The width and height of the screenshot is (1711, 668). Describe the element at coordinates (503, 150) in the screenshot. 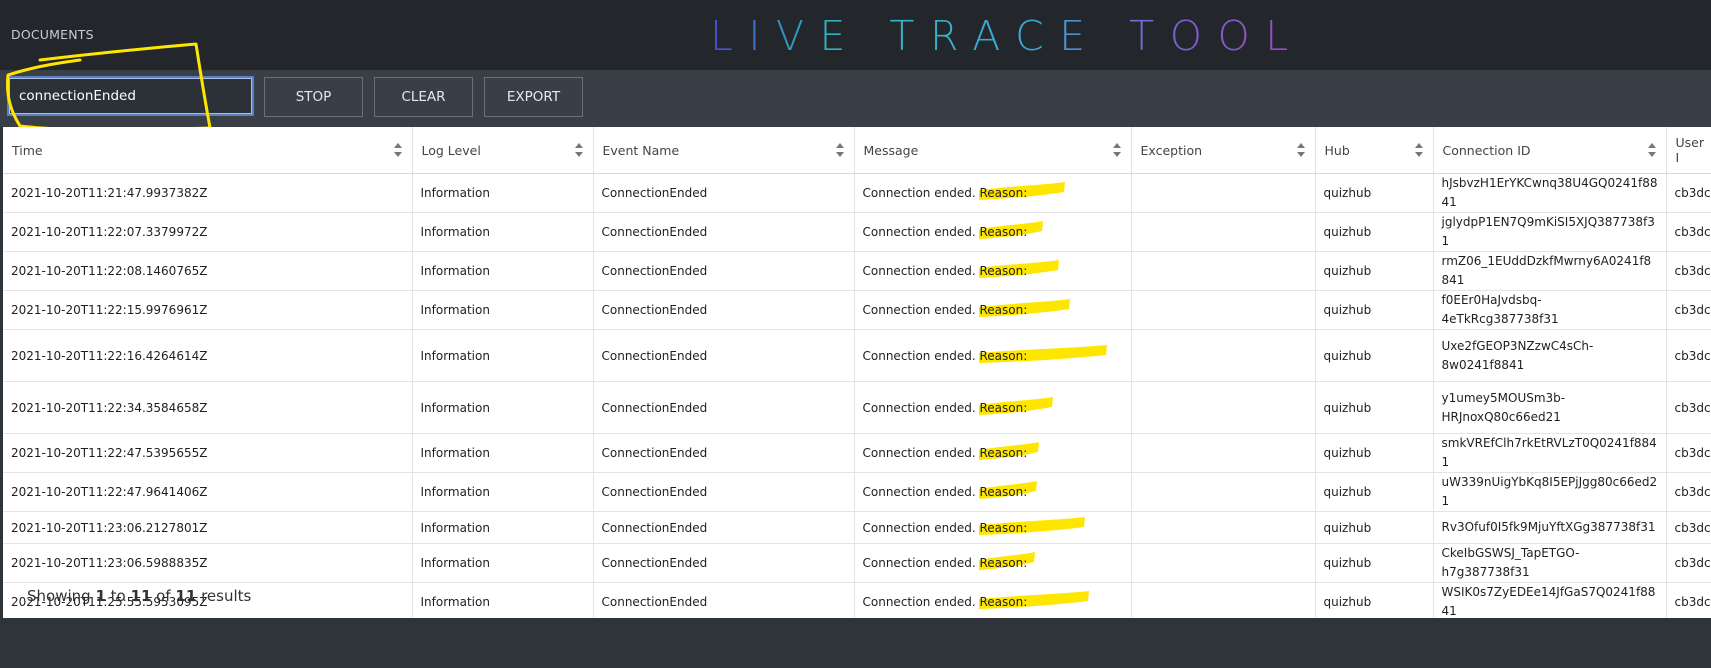

I see `column-header: Log Level` at that location.